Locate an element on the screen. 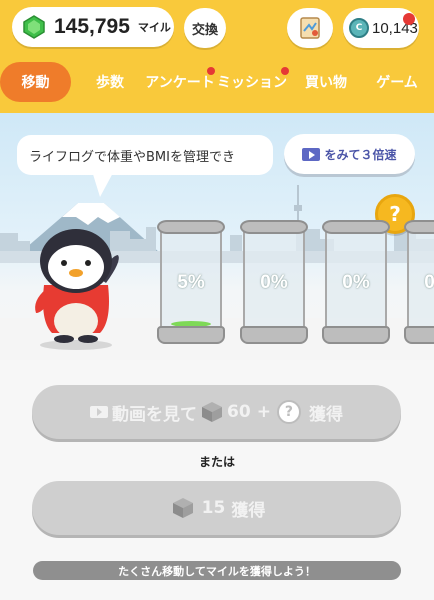 The width and height of the screenshot is (434, 600). tab-steps: 歩数 is located at coordinates (110, 82).